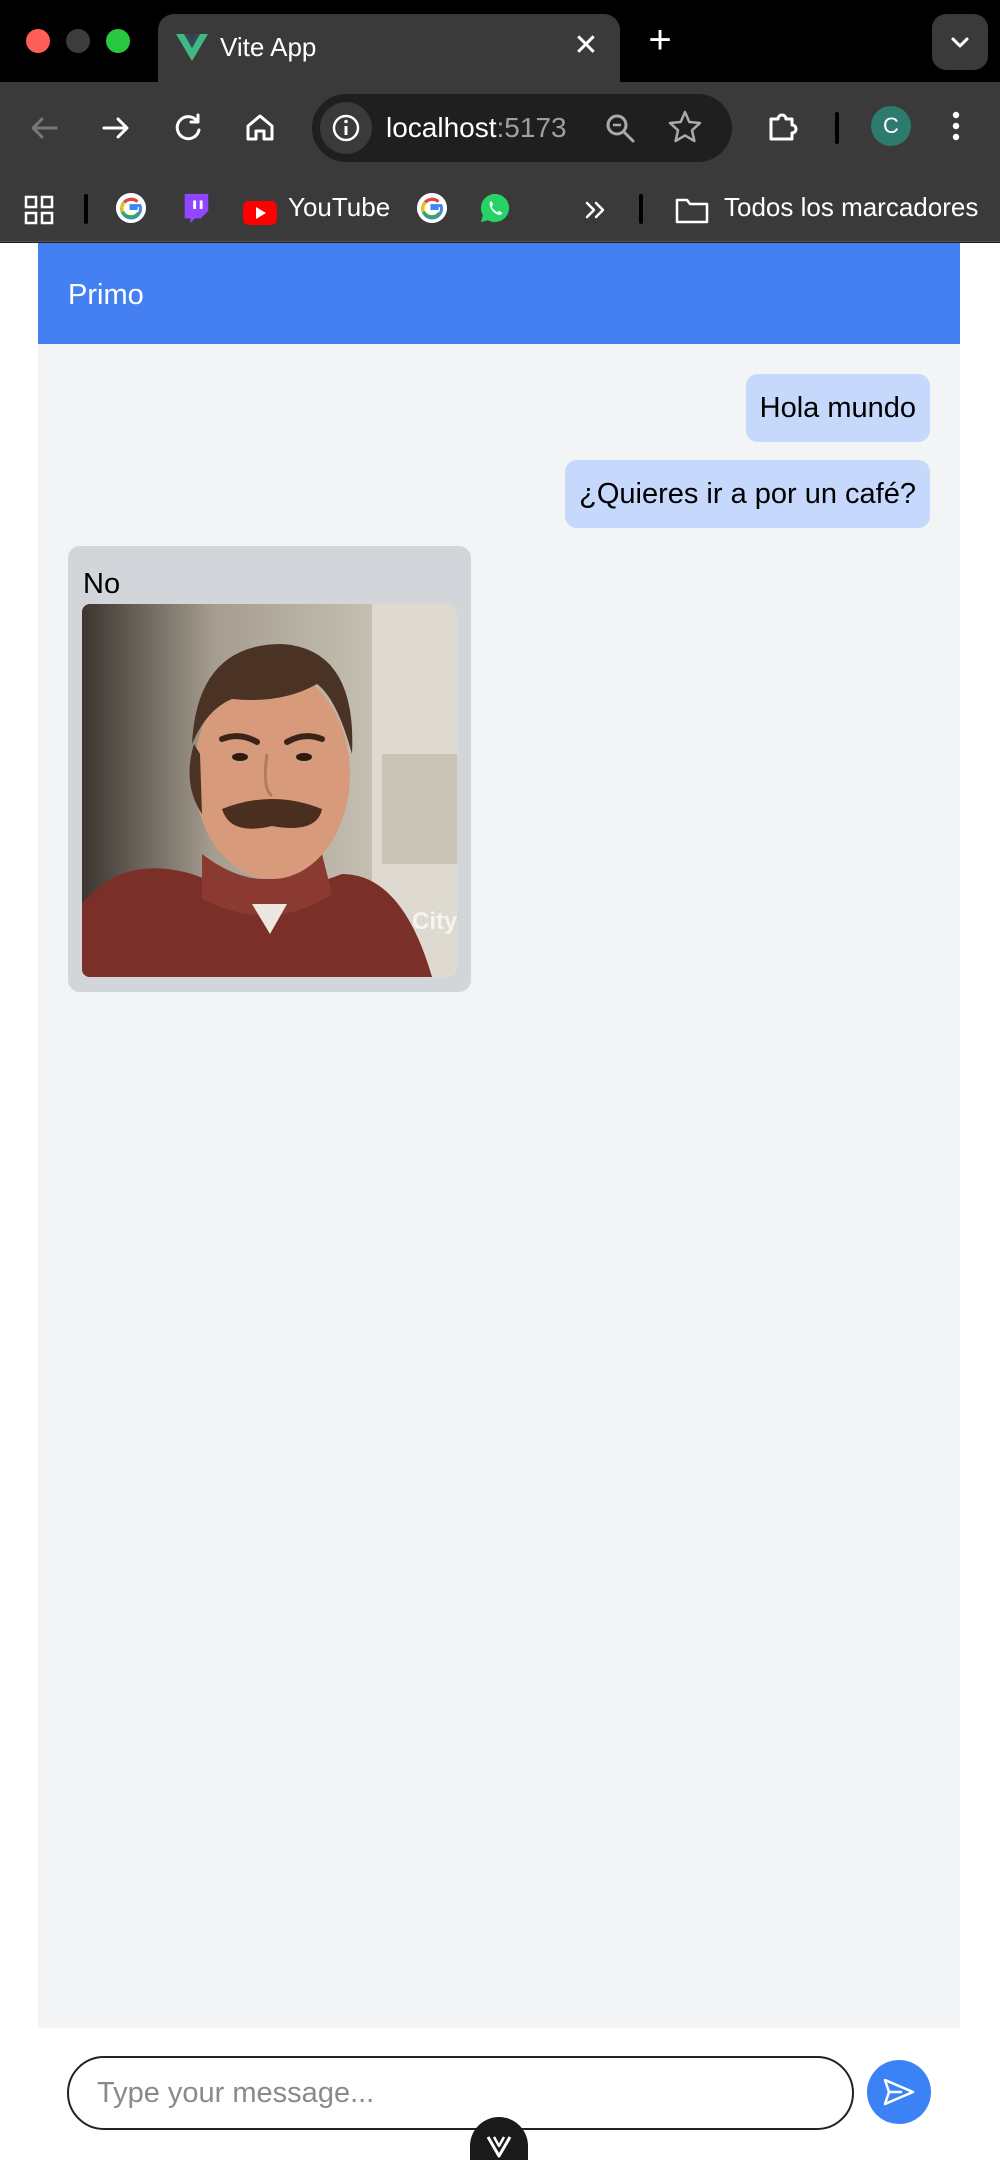 This screenshot has width=1000, height=2160. I want to click on tab-close-icon: ✕, so click(586, 46).